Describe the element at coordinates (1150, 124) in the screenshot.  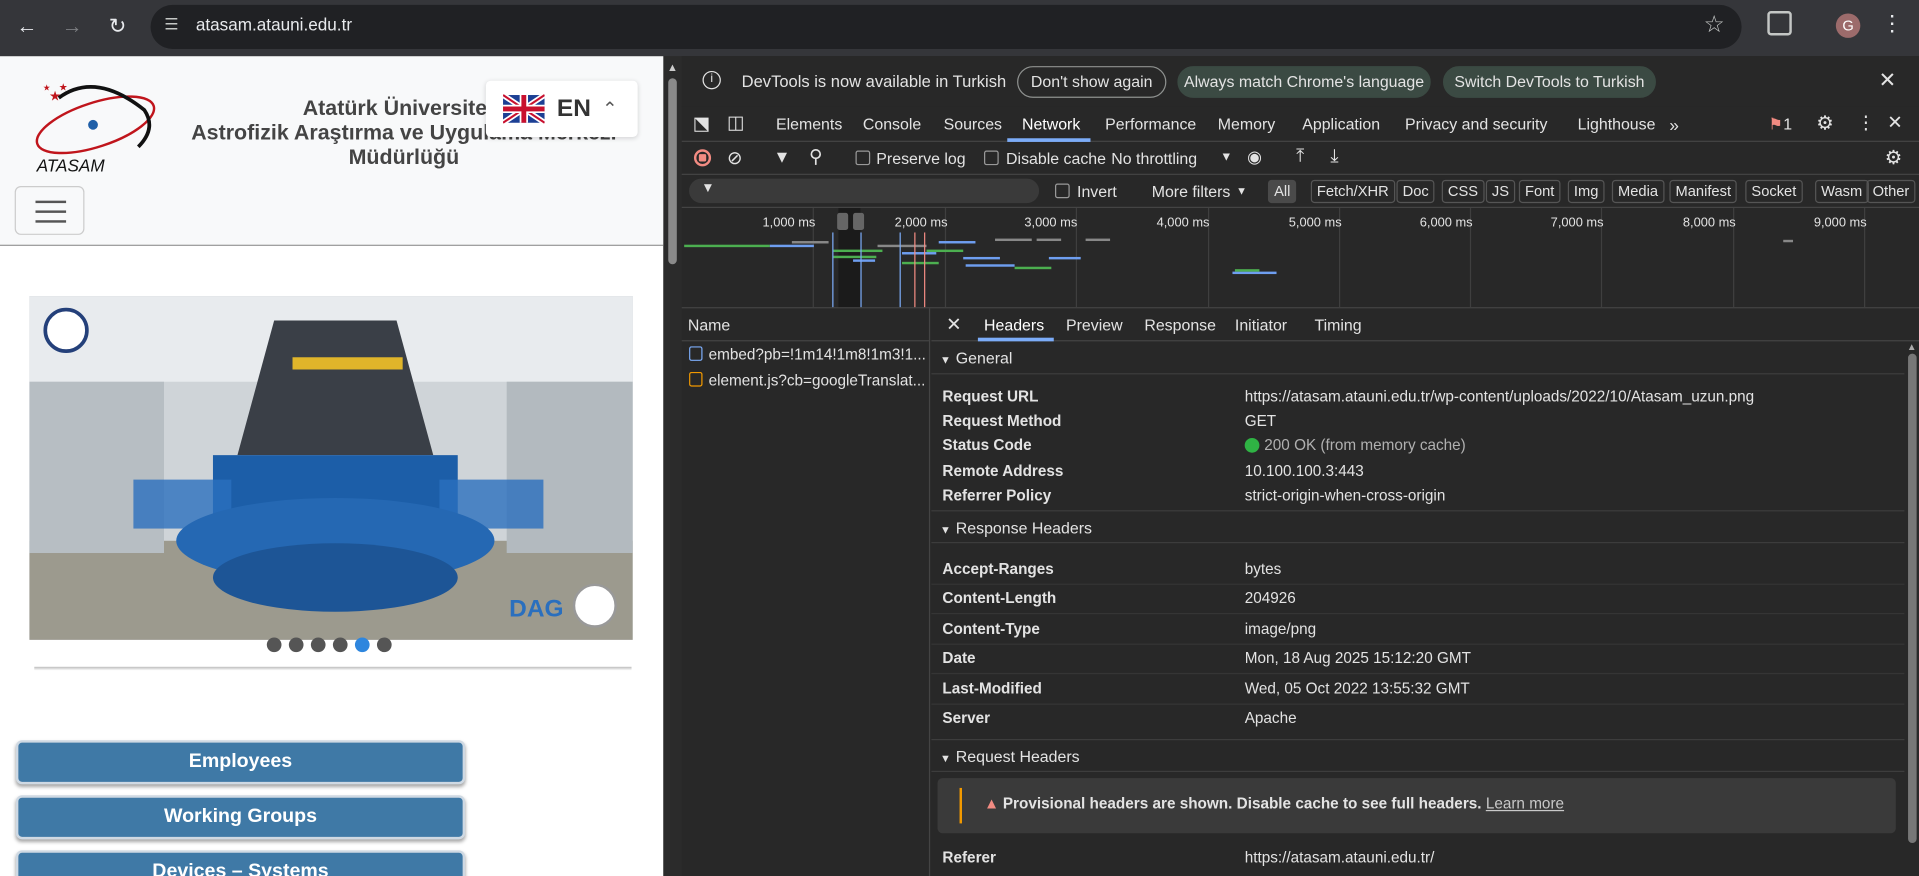
I see `tab-performance: Performance` at that location.